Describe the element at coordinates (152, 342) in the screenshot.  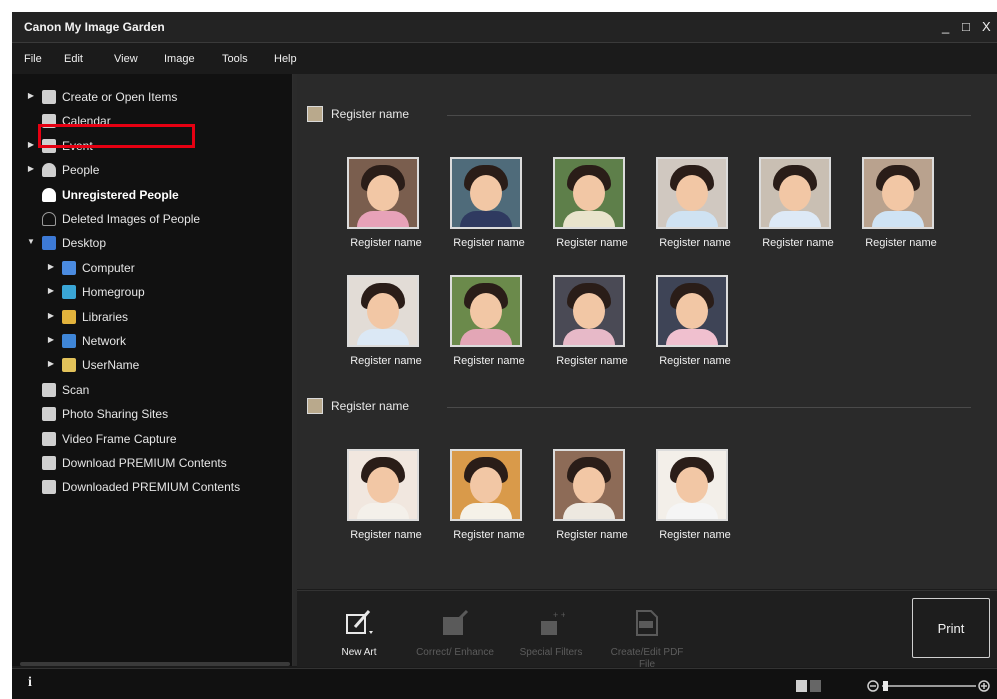
I see `sidebar-item-network: ▶ Network` at that location.